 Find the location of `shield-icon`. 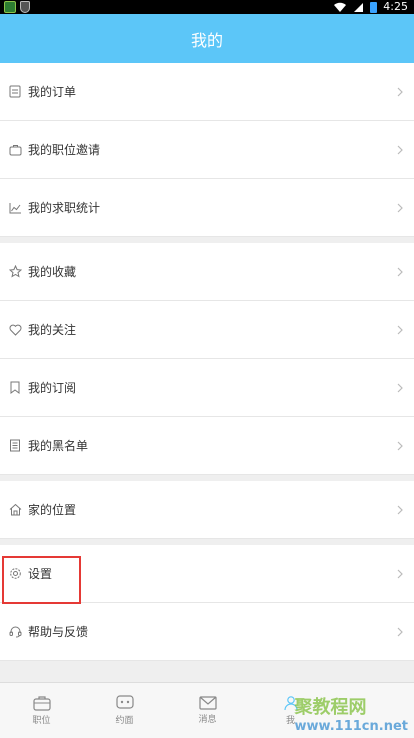

shield-icon is located at coordinates (25, 7).